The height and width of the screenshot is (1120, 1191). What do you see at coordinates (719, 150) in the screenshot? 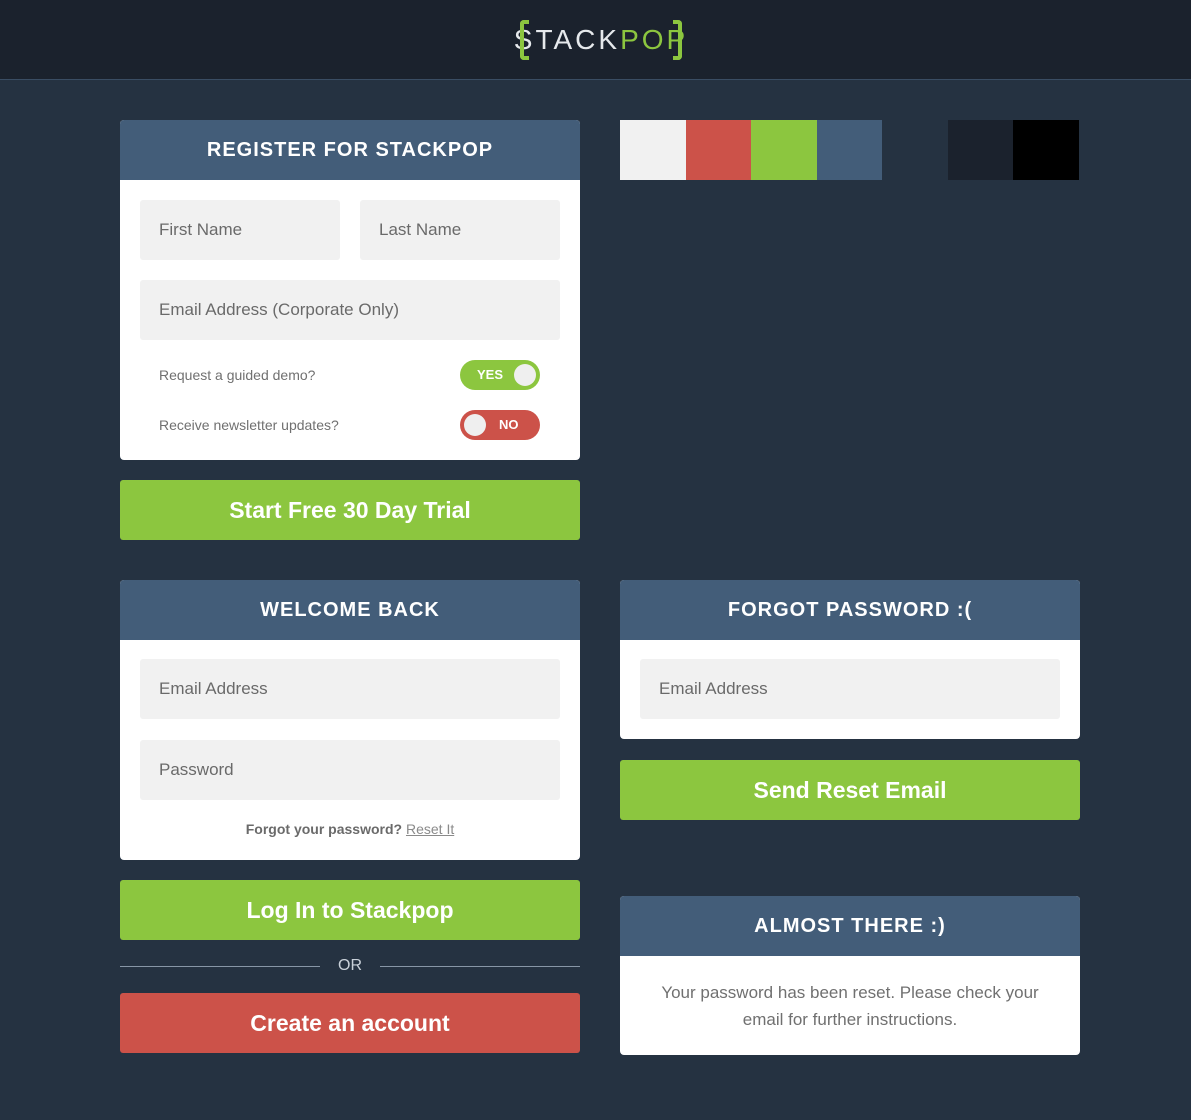
I see `palette-swatch-red` at bounding box center [719, 150].